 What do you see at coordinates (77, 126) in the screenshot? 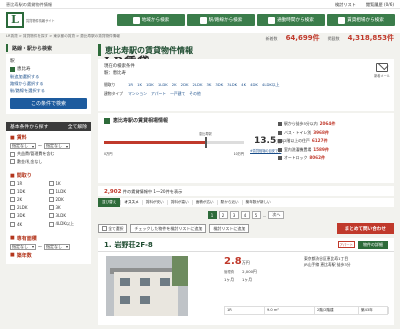
I see `clear-all-link: 全て解除` at bounding box center [77, 126].